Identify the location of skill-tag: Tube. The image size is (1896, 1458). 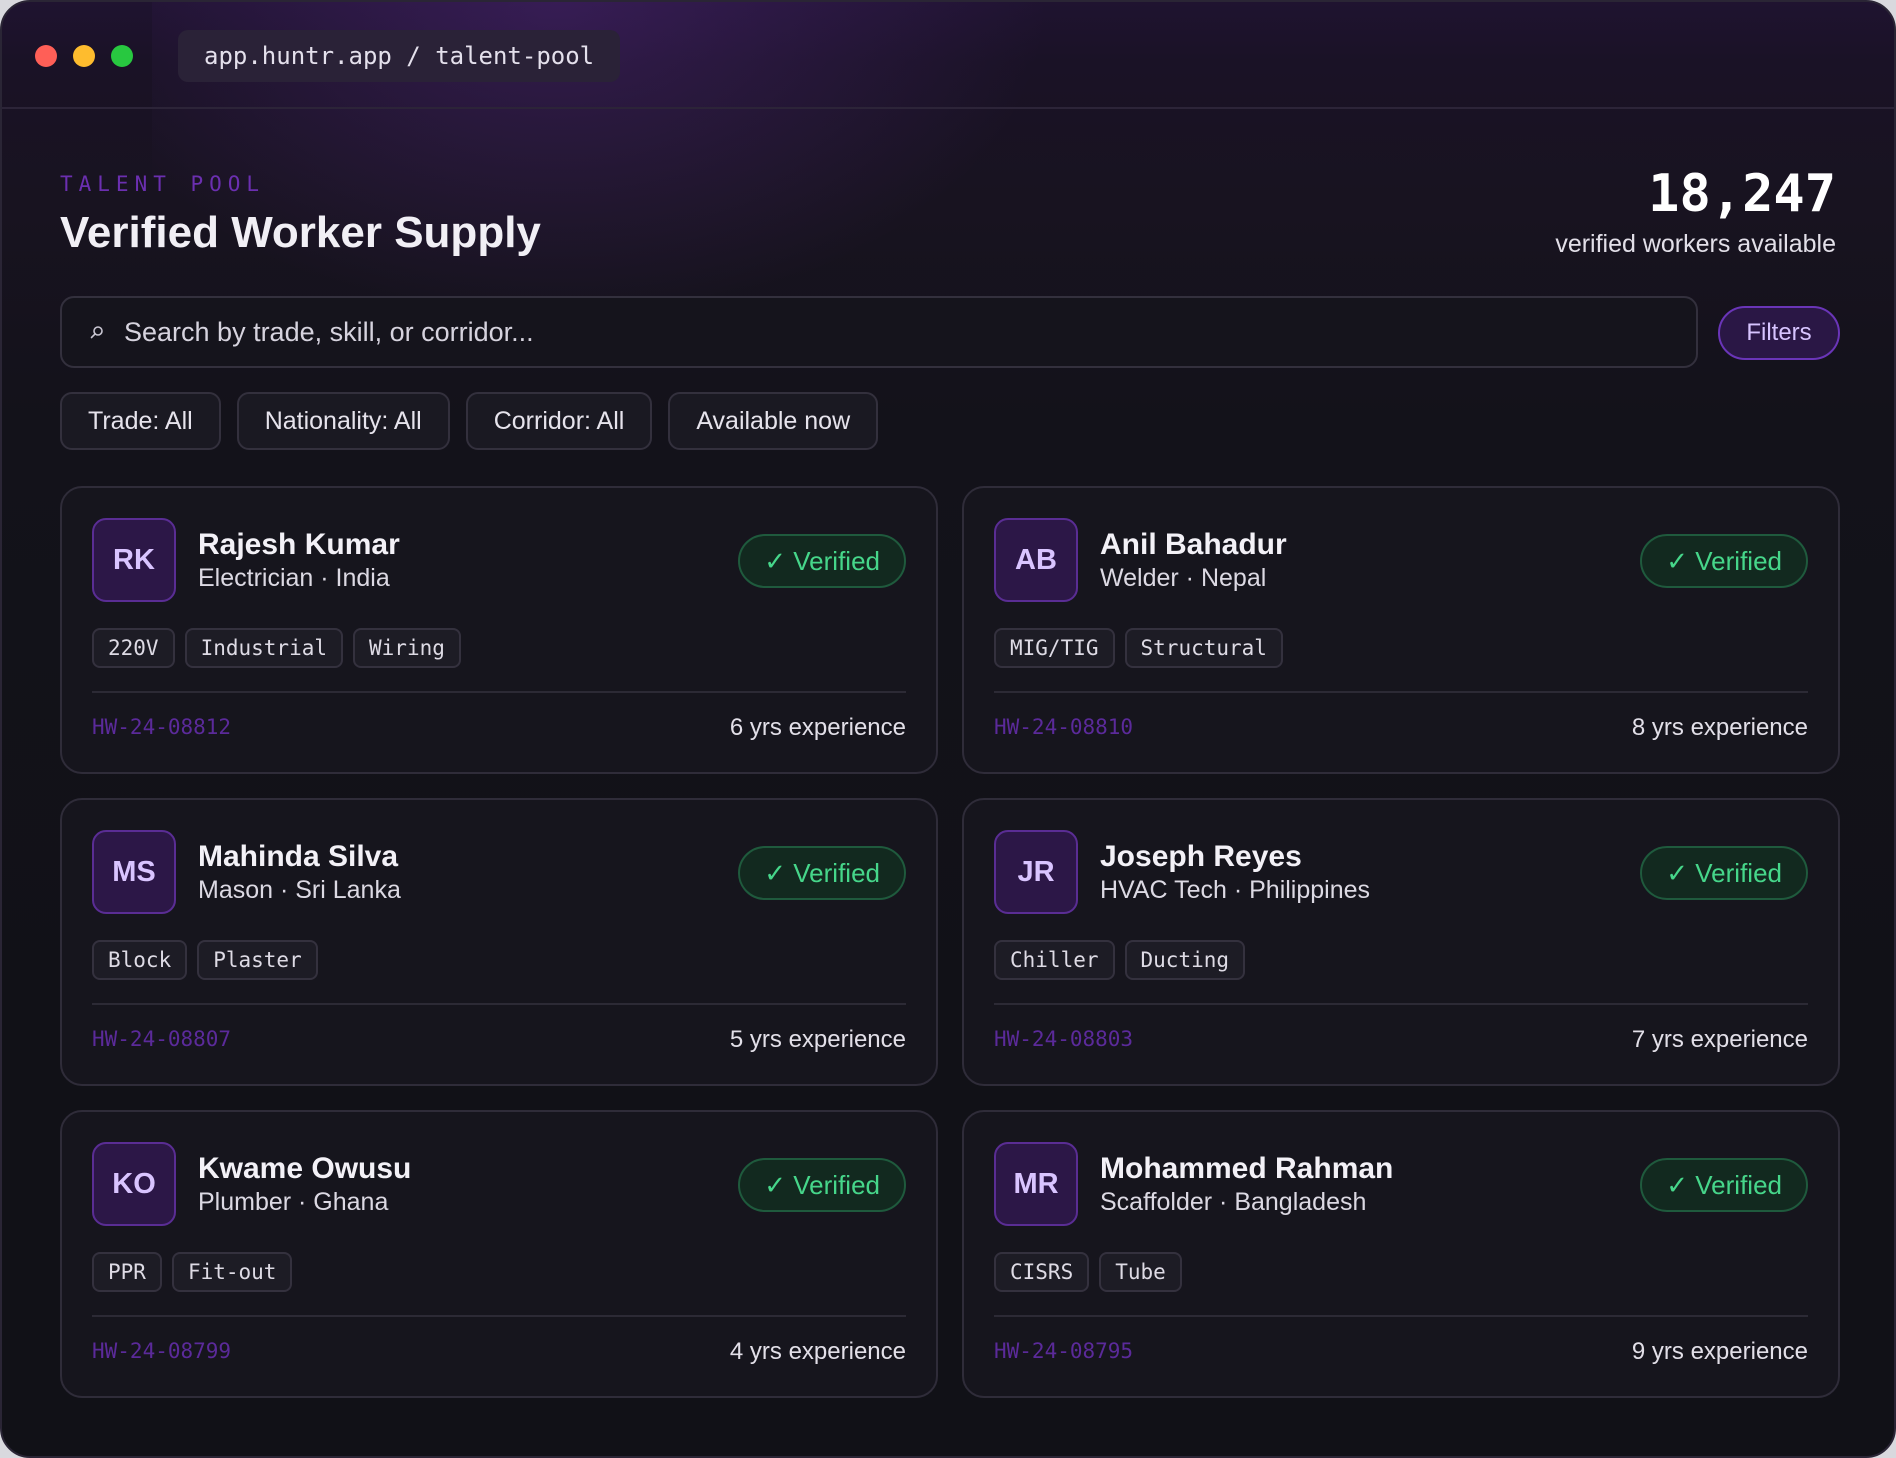
(1140, 1272).